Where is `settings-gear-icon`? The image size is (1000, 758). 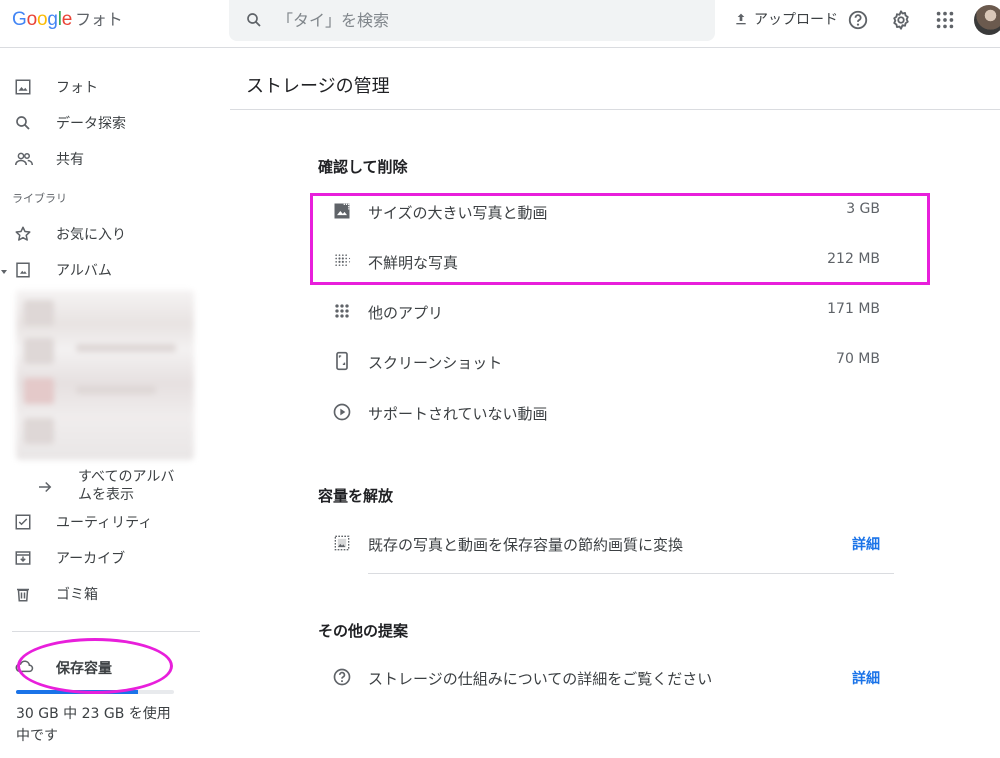
settings-gear-icon is located at coordinates (901, 20).